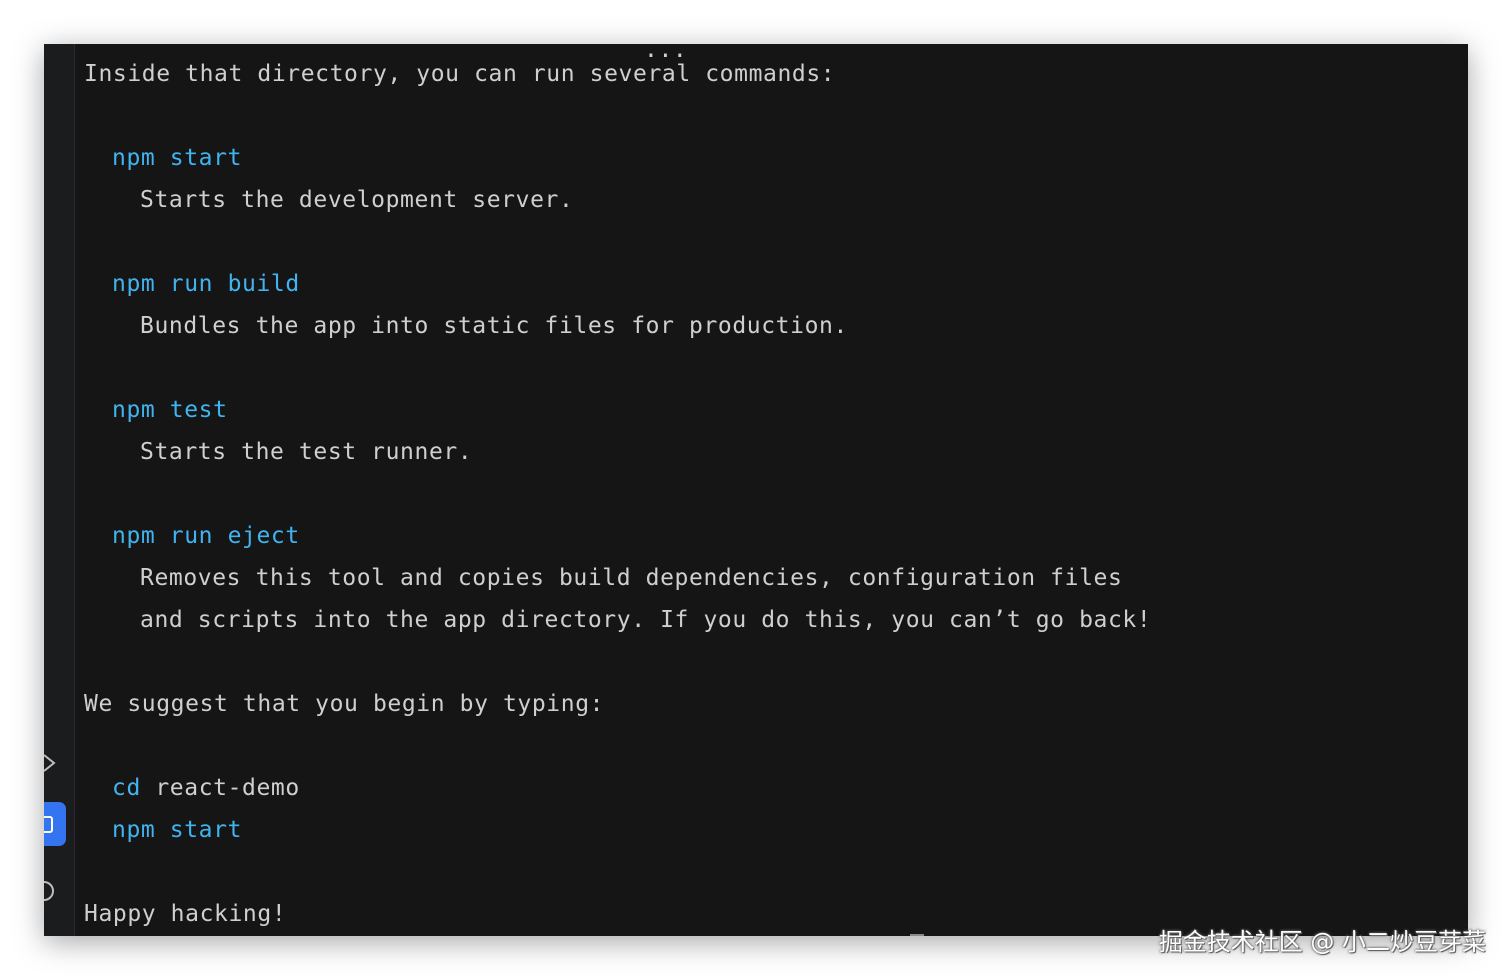  I want to click on outro-text: Happy hacking!, so click(185, 914).